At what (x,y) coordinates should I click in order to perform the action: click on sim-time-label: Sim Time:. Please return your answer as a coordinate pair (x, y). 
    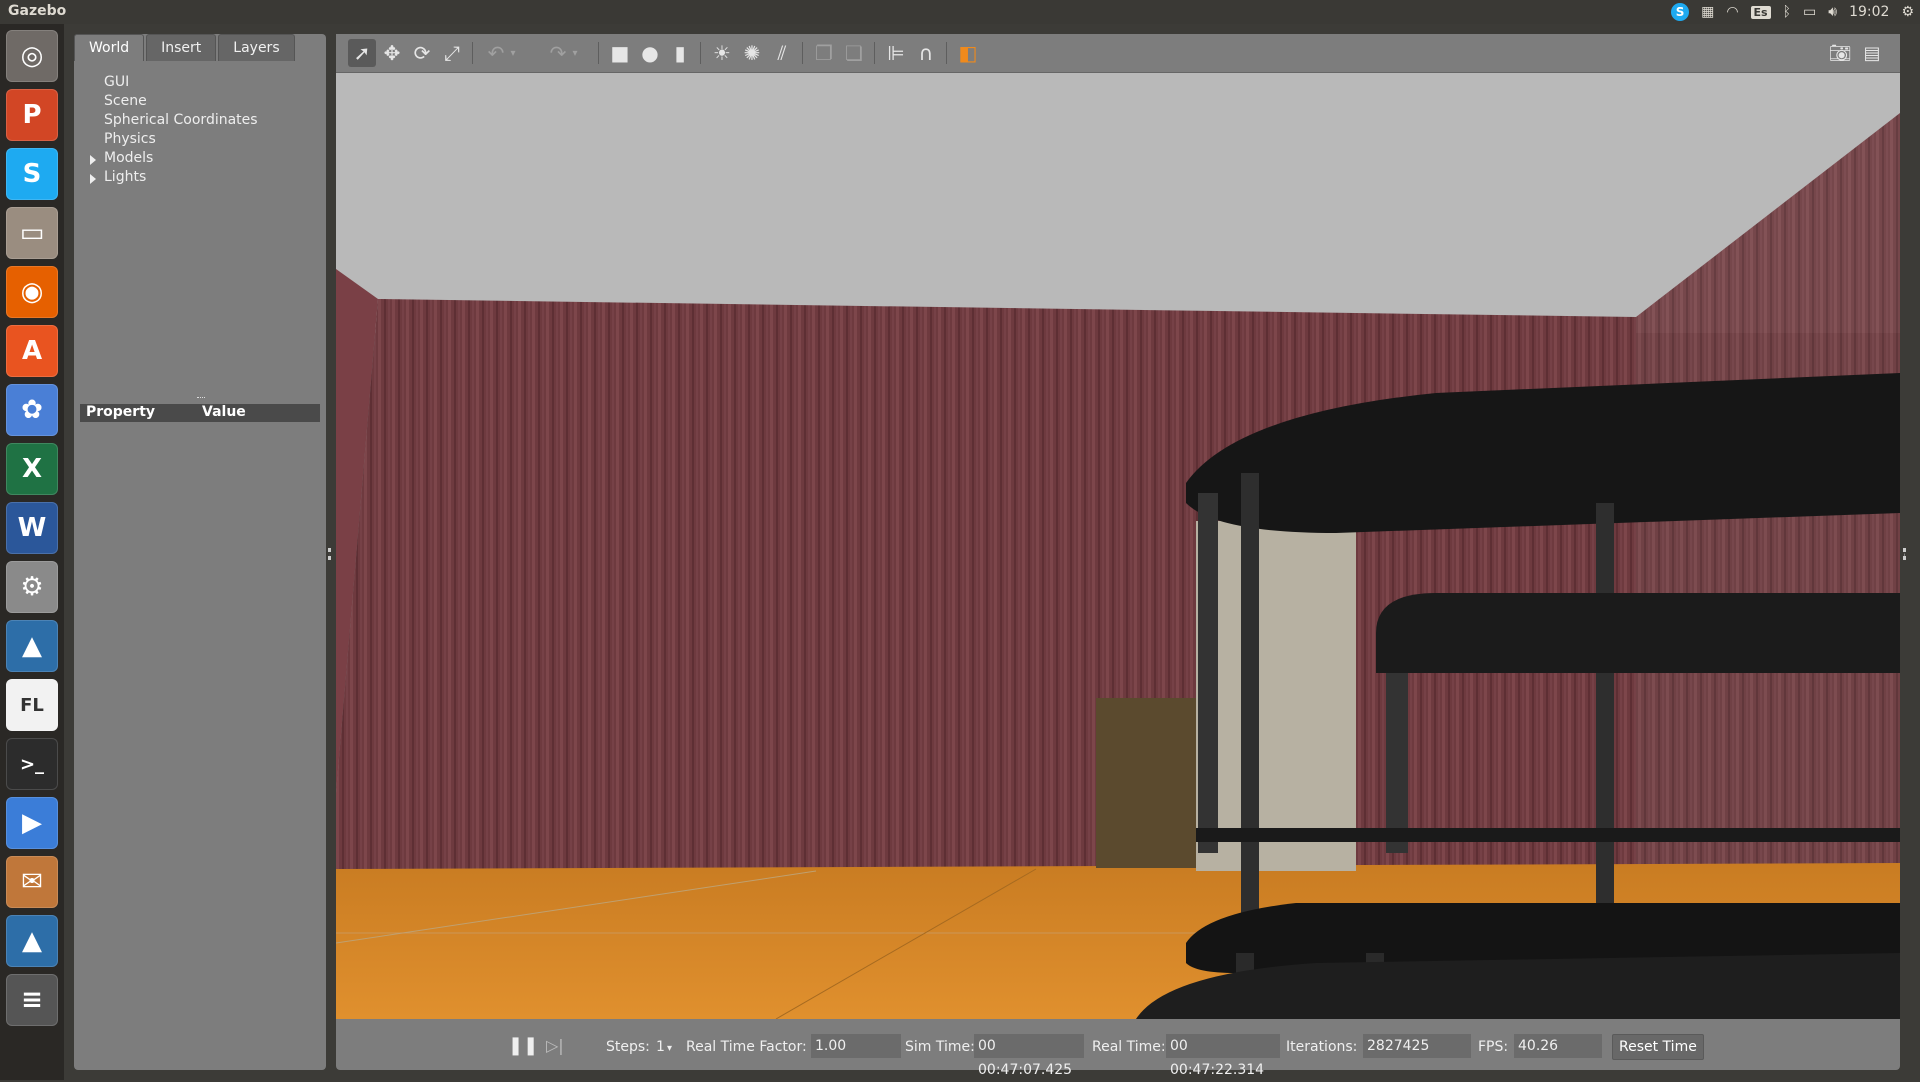
    Looking at the image, I should click on (940, 1047).